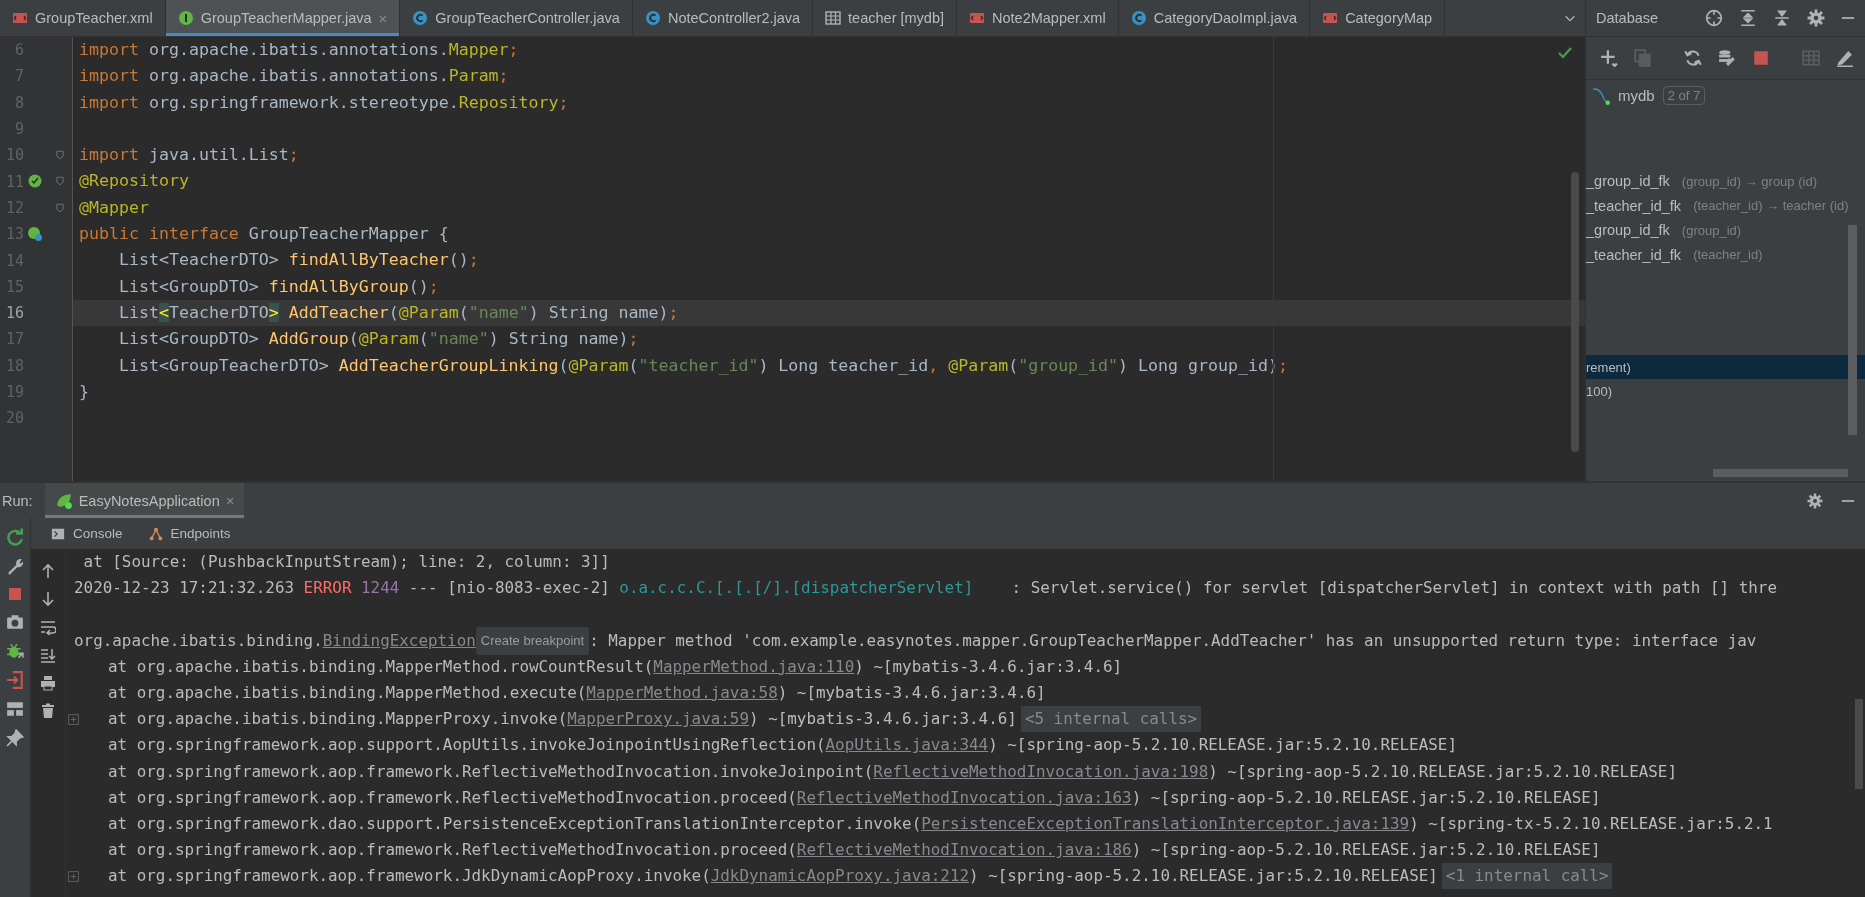 Image resolution: width=1865 pixels, height=897 pixels. What do you see at coordinates (885, 18) in the screenshot?
I see `editor-tab: teacher [mydb]` at bounding box center [885, 18].